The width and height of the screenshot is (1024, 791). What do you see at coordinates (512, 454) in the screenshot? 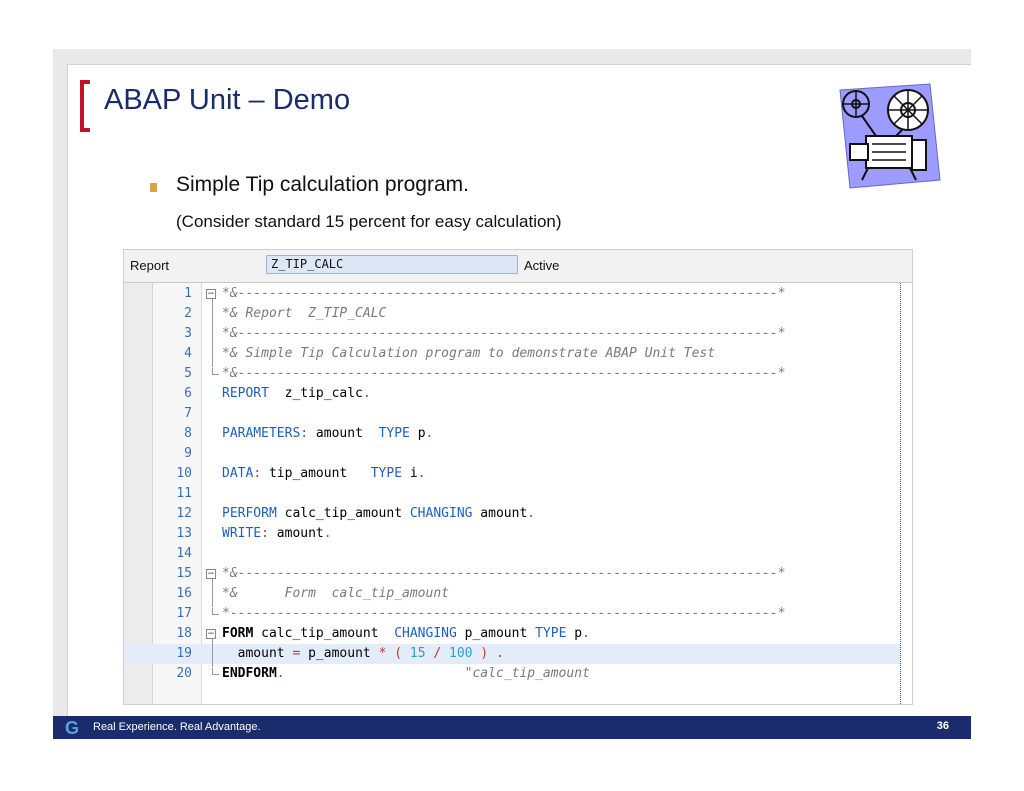
I see `code-line: 9` at bounding box center [512, 454].